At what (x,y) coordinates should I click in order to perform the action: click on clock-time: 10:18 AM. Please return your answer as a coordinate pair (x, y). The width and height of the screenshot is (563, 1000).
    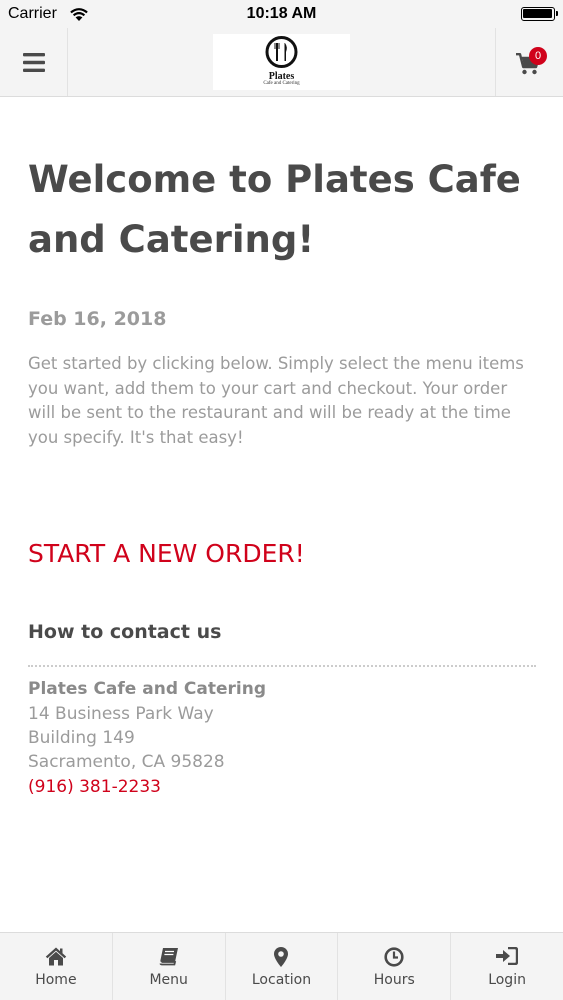
    Looking at the image, I should click on (281, 13).